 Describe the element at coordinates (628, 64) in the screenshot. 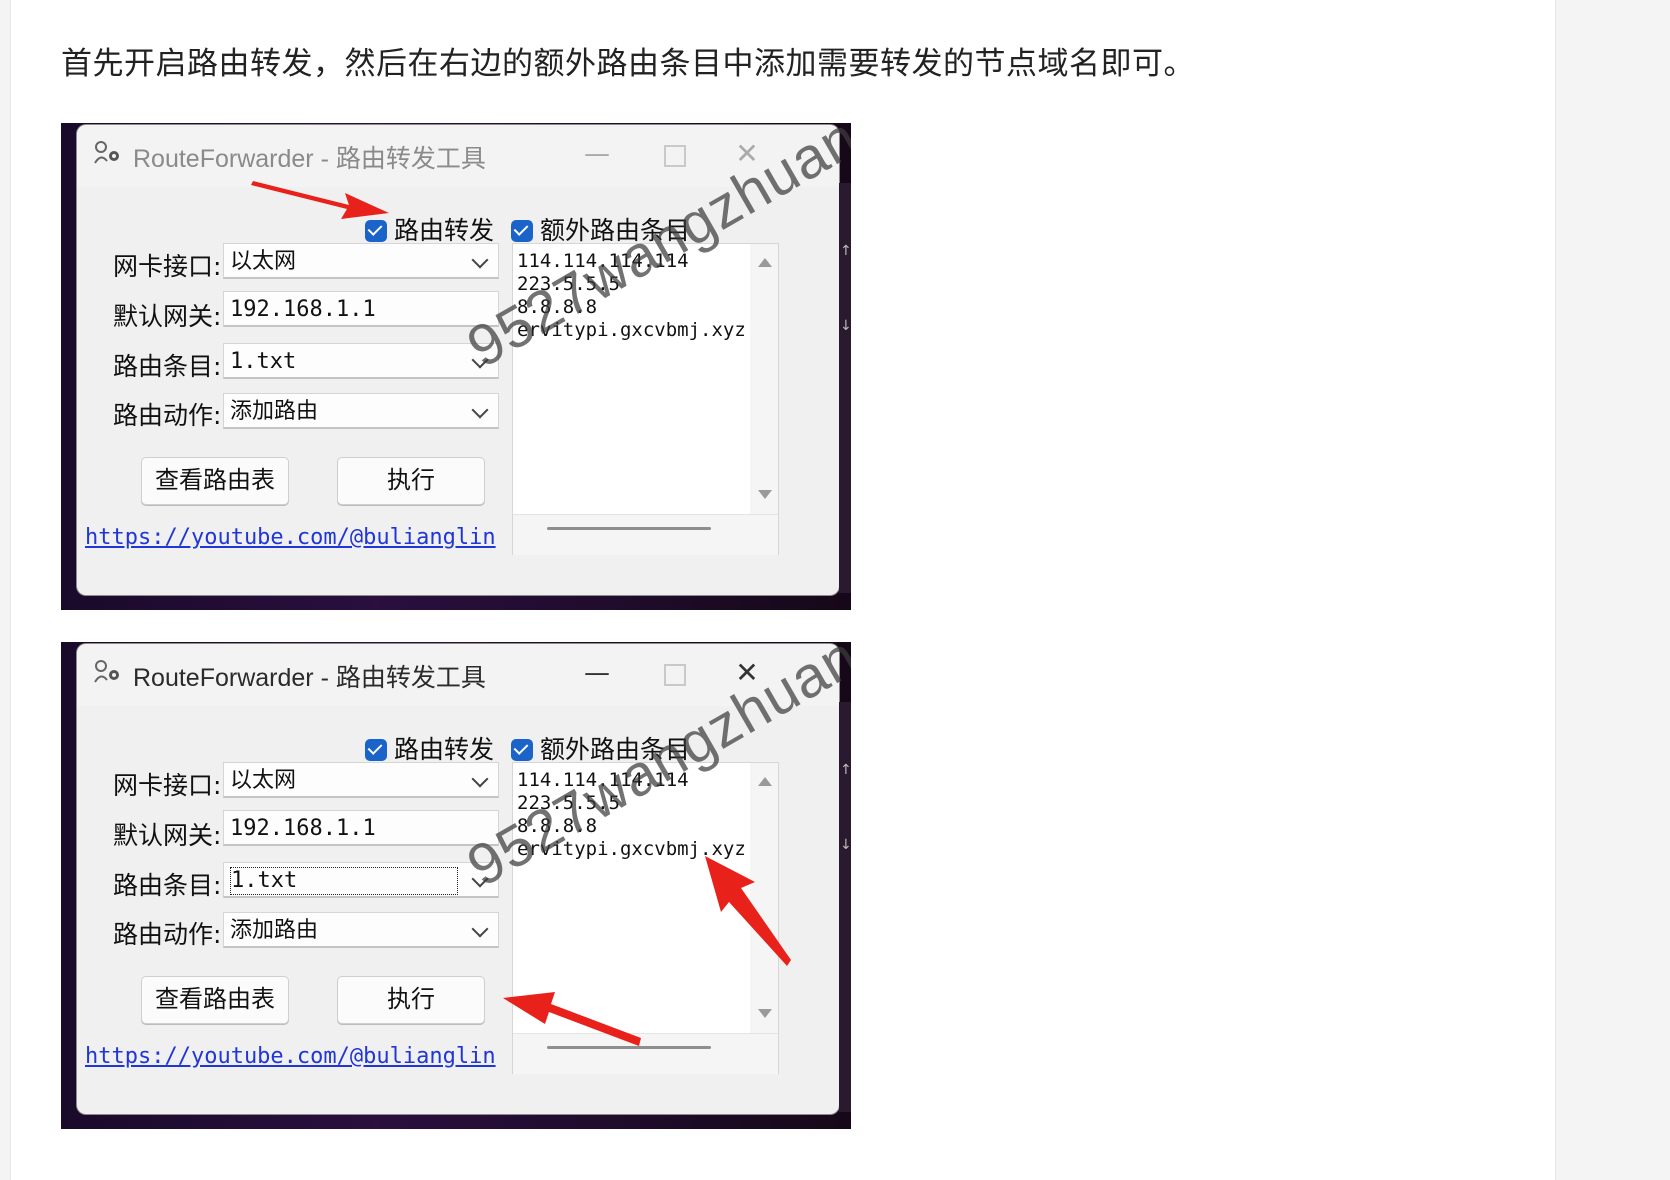

I see `article-intro-text: 首先开启路由转发，然后在右边的额外路由条目中添加需要转发的节点域名即可。` at that location.